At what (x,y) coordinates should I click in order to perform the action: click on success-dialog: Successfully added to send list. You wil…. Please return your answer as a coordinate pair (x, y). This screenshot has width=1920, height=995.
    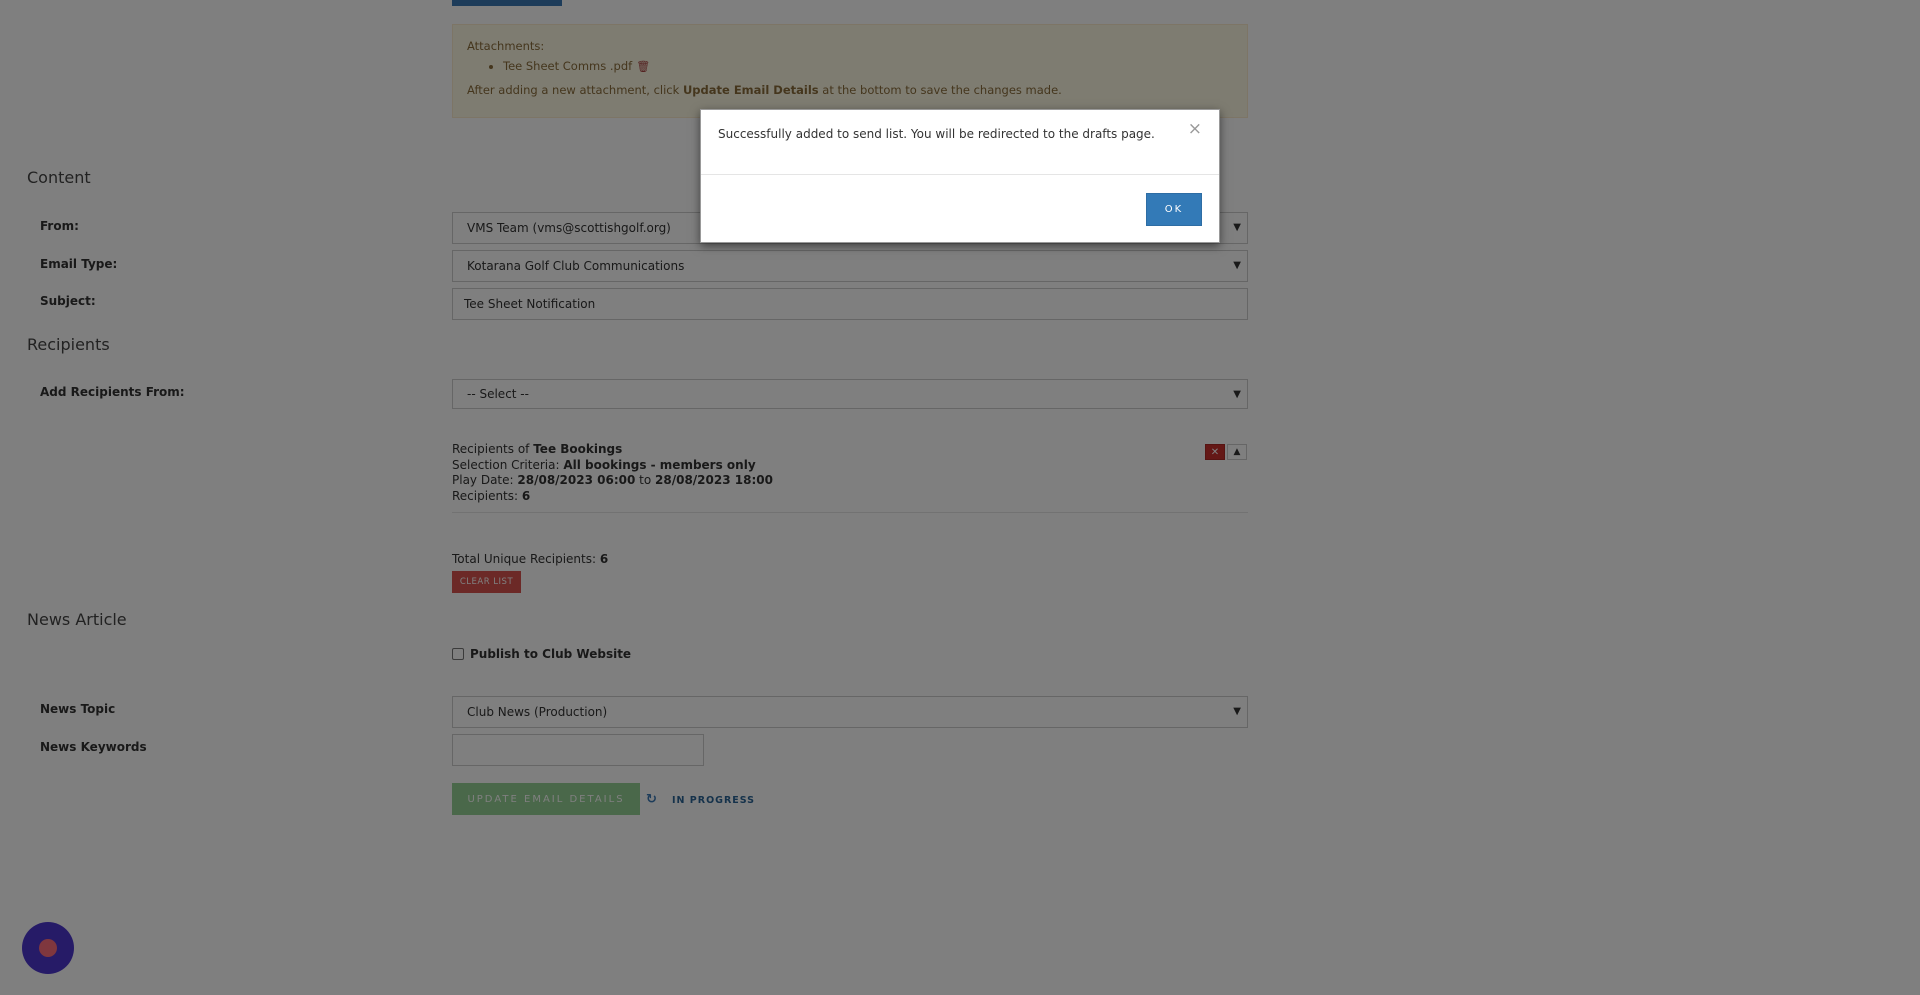
    Looking at the image, I should click on (960, 176).